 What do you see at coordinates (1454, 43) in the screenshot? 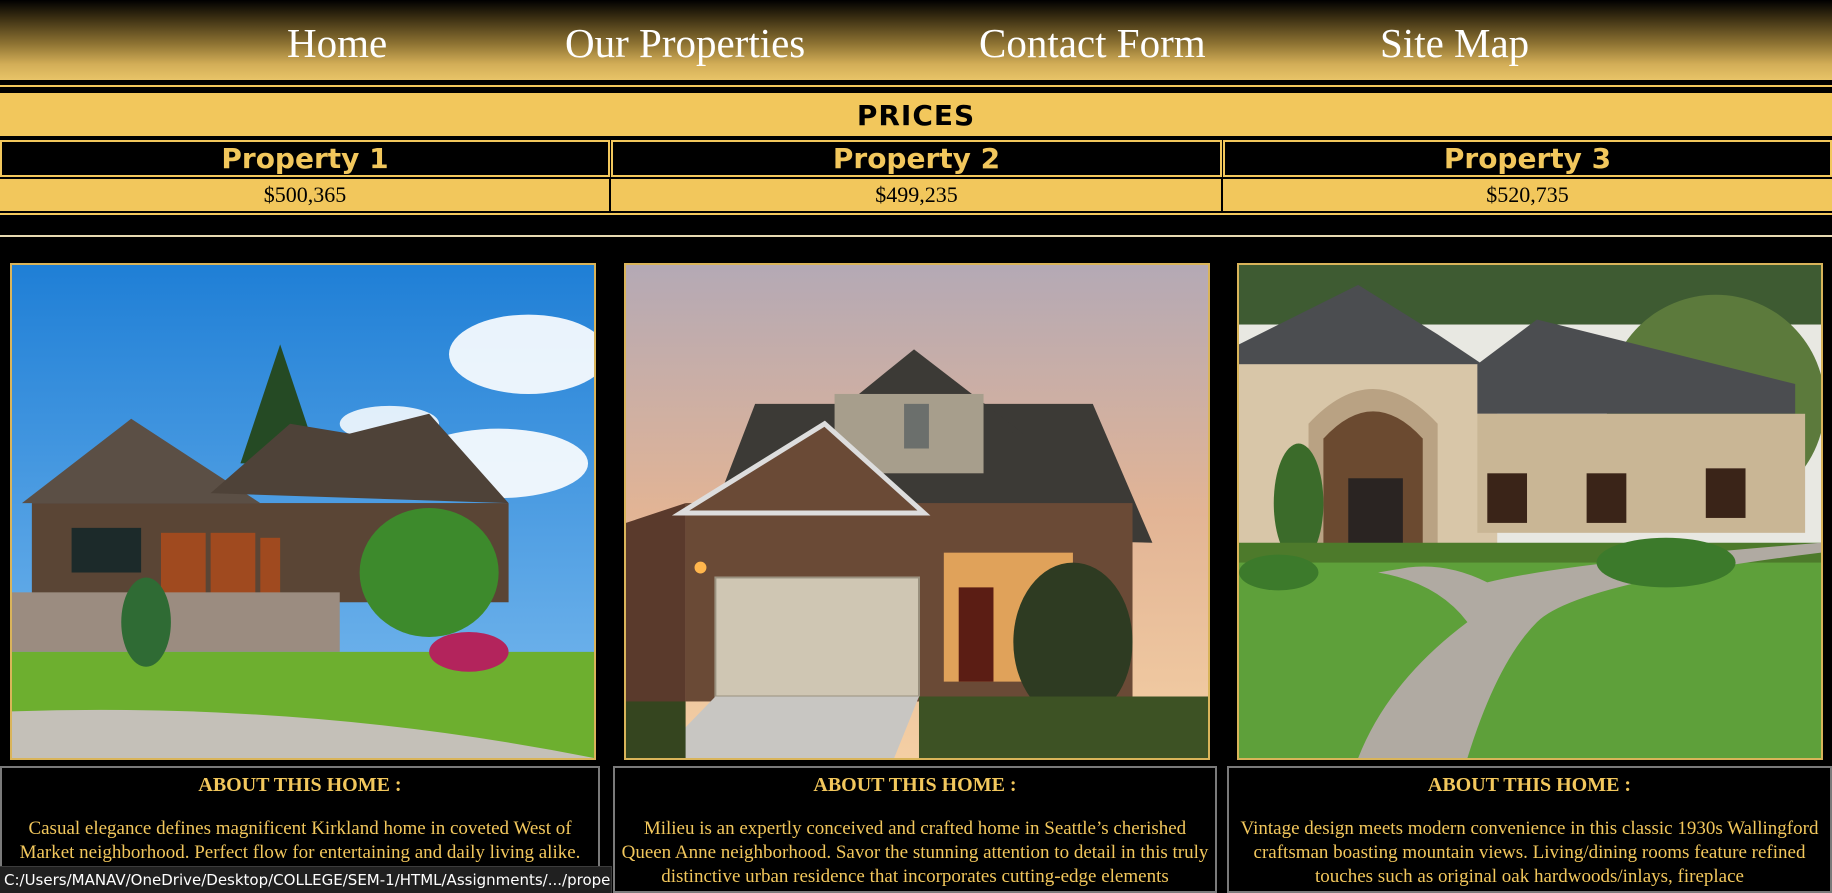
I see `nav-link-site-map: Site Map` at bounding box center [1454, 43].